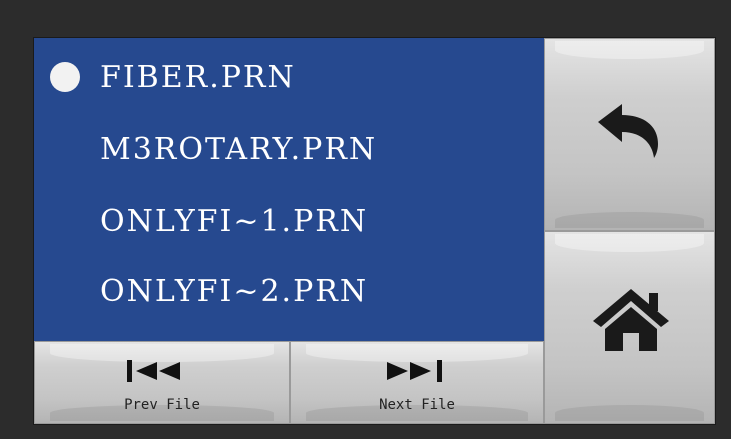 The height and width of the screenshot is (439, 731). Describe the element at coordinates (414, 371) in the screenshot. I see `skip-next-icon` at that location.